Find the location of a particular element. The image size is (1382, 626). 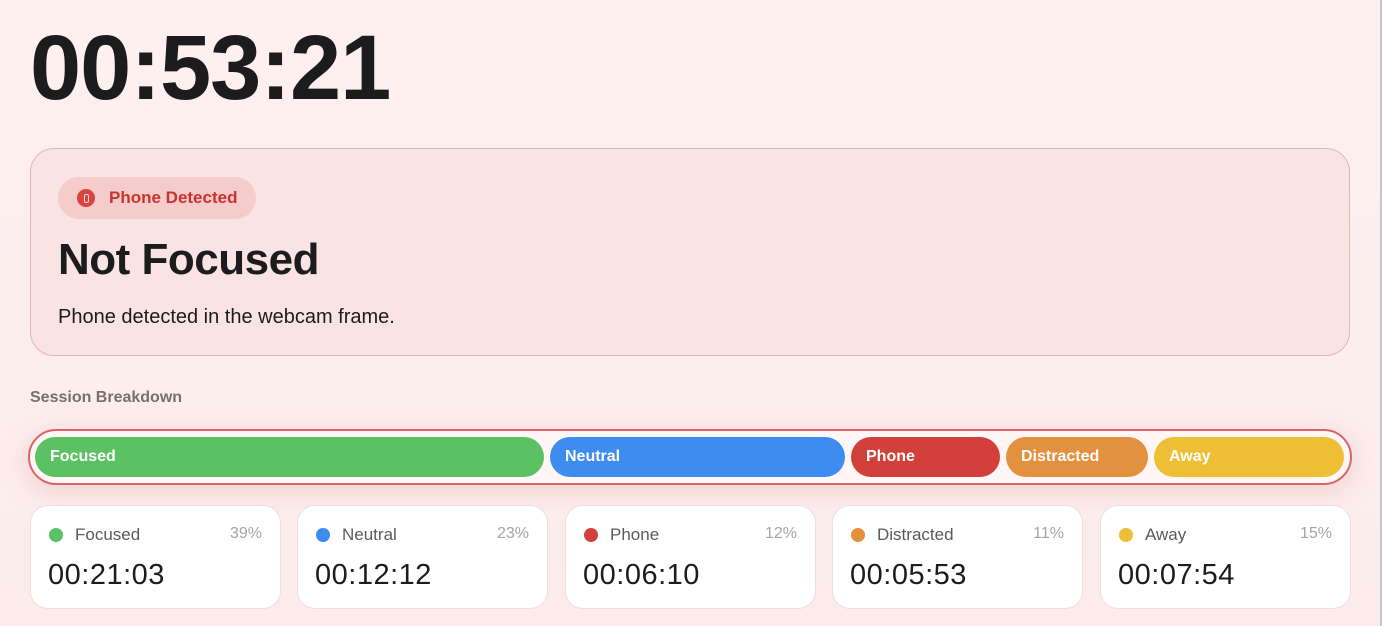

stat-name: Phone is located at coordinates (635, 534).